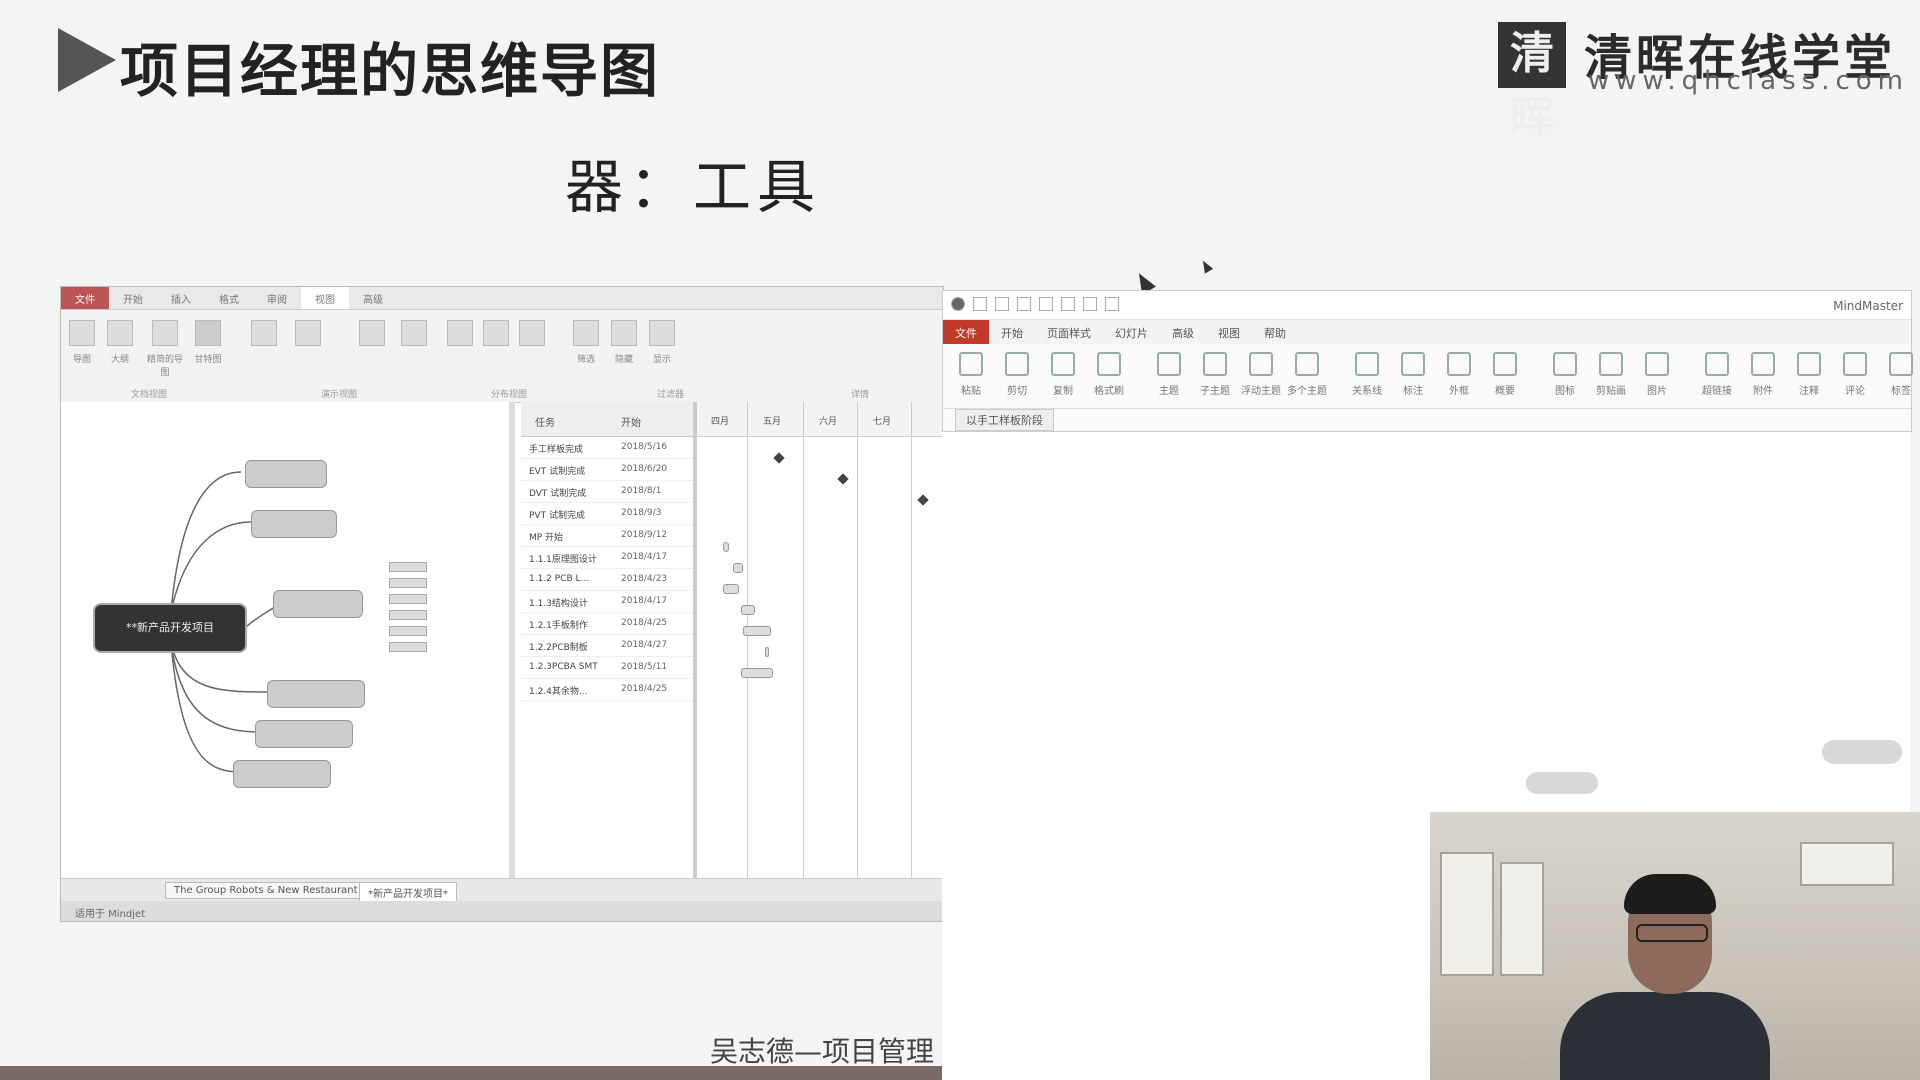 The height and width of the screenshot is (1080, 1920). I want to click on table-row: 1.1.3结构设计 2018/4/17, so click(607, 602).